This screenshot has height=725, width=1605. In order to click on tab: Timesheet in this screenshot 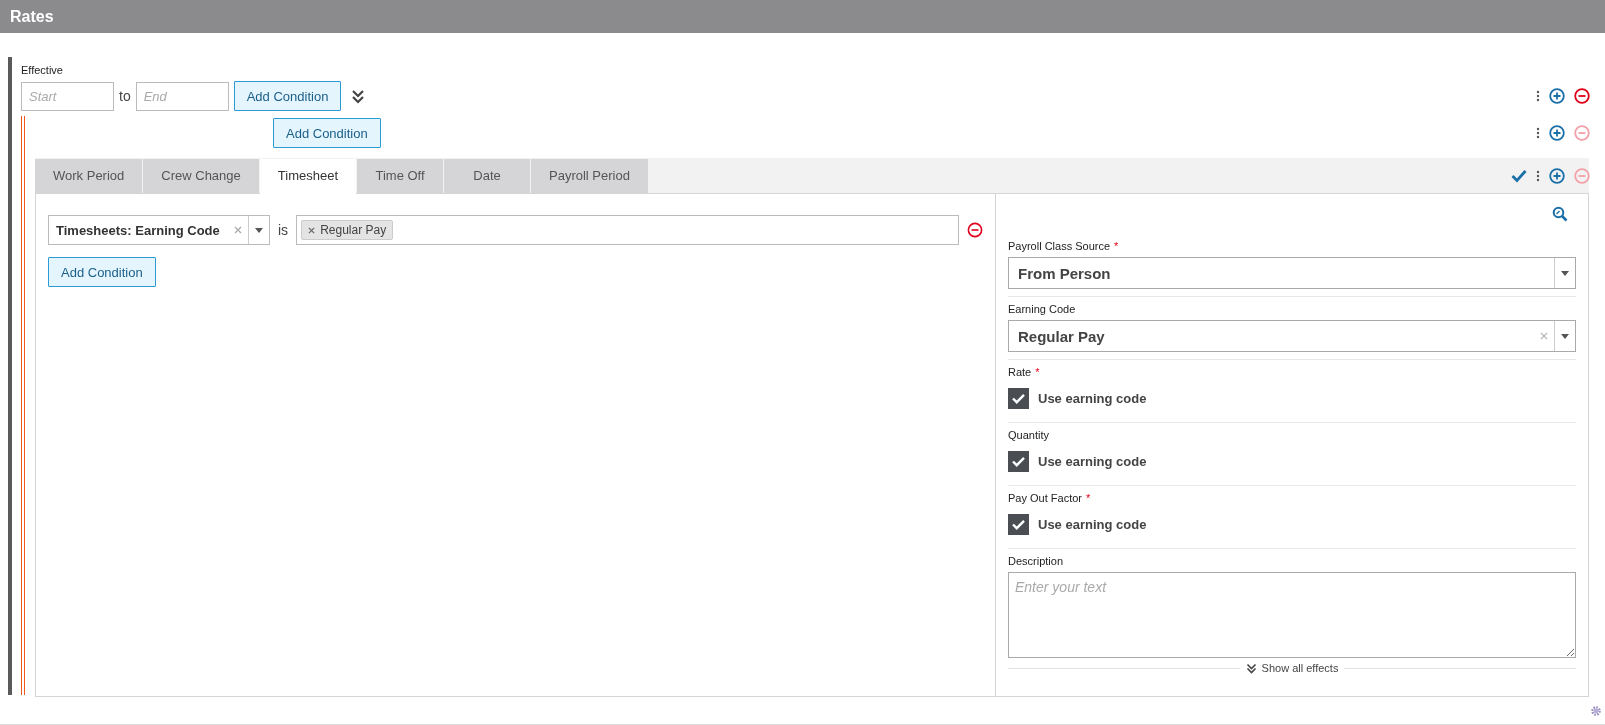, I will do `click(307, 176)`.